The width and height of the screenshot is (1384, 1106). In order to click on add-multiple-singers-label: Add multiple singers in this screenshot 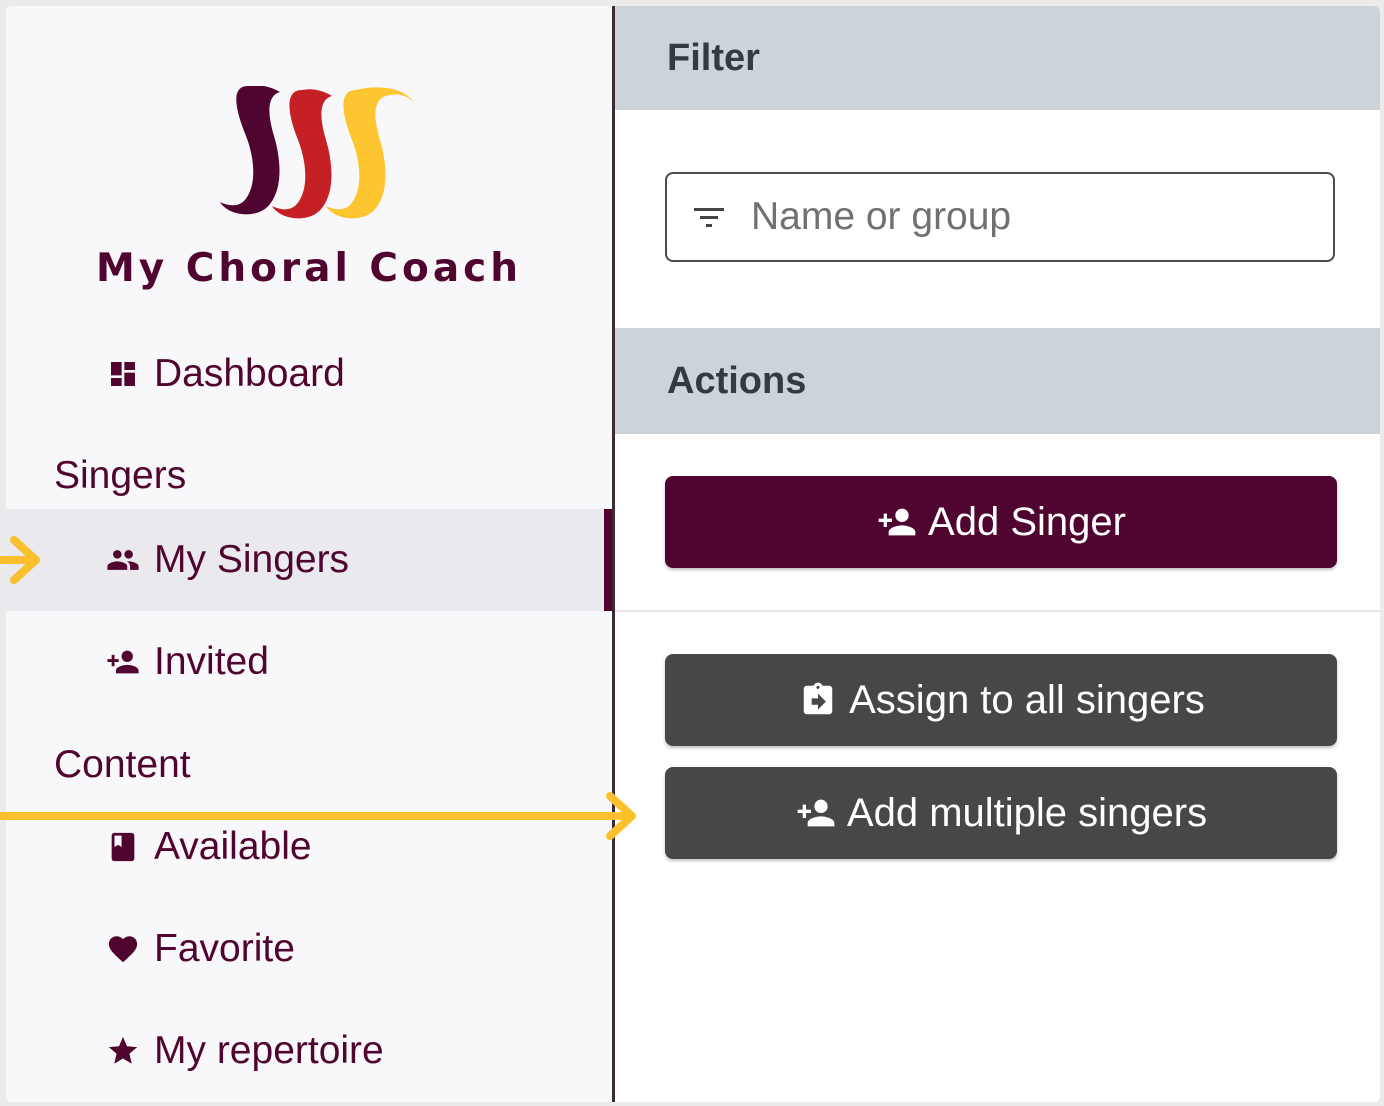, I will do `click(1027, 812)`.